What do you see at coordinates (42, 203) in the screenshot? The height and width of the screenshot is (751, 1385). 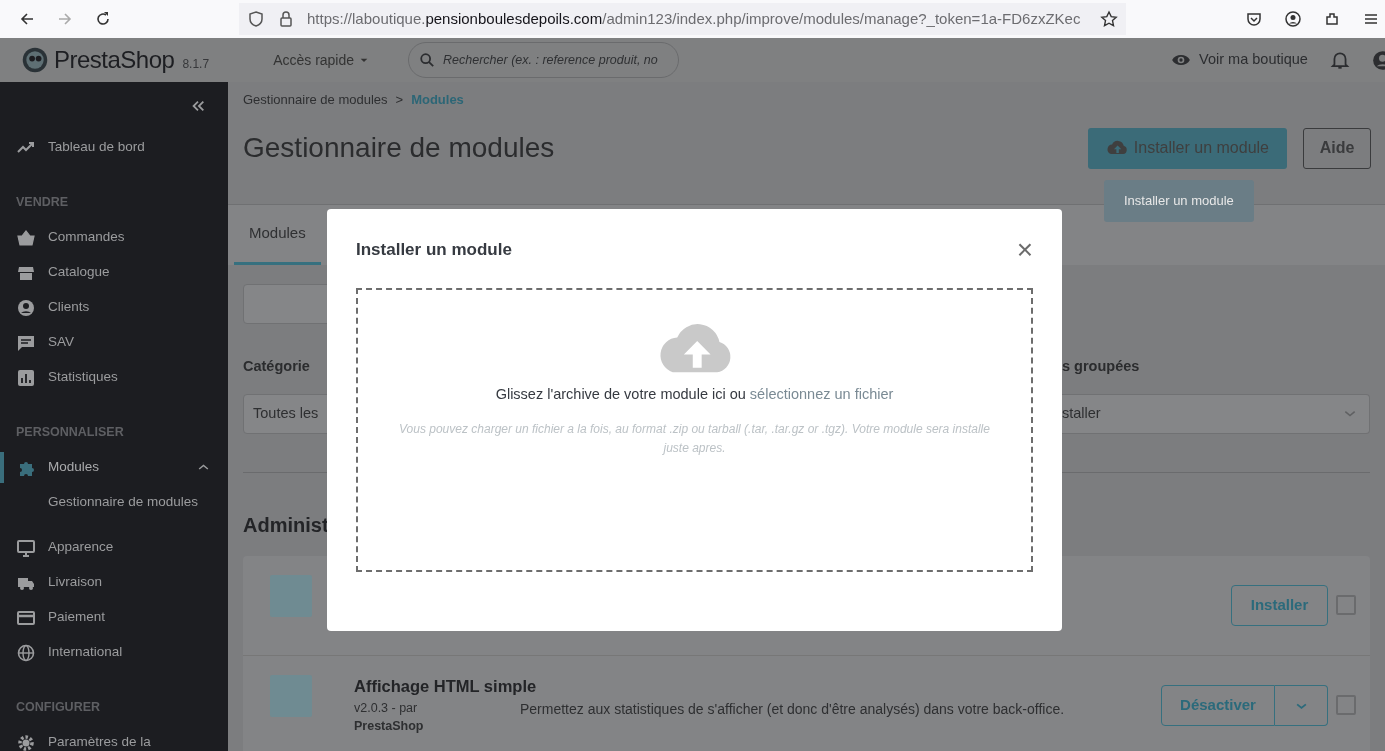 I see `sidebar-section-title: VENDRE` at bounding box center [42, 203].